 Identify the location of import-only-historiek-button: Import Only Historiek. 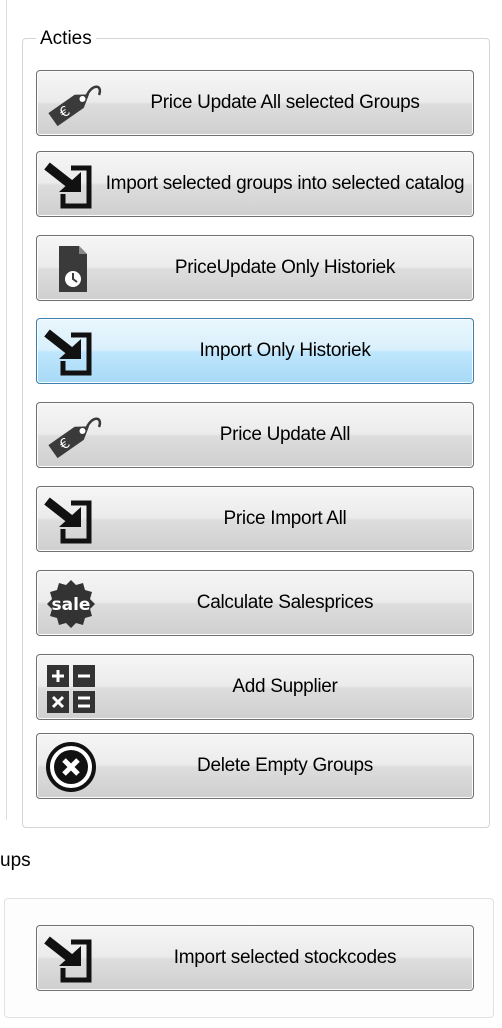
(255, 351).